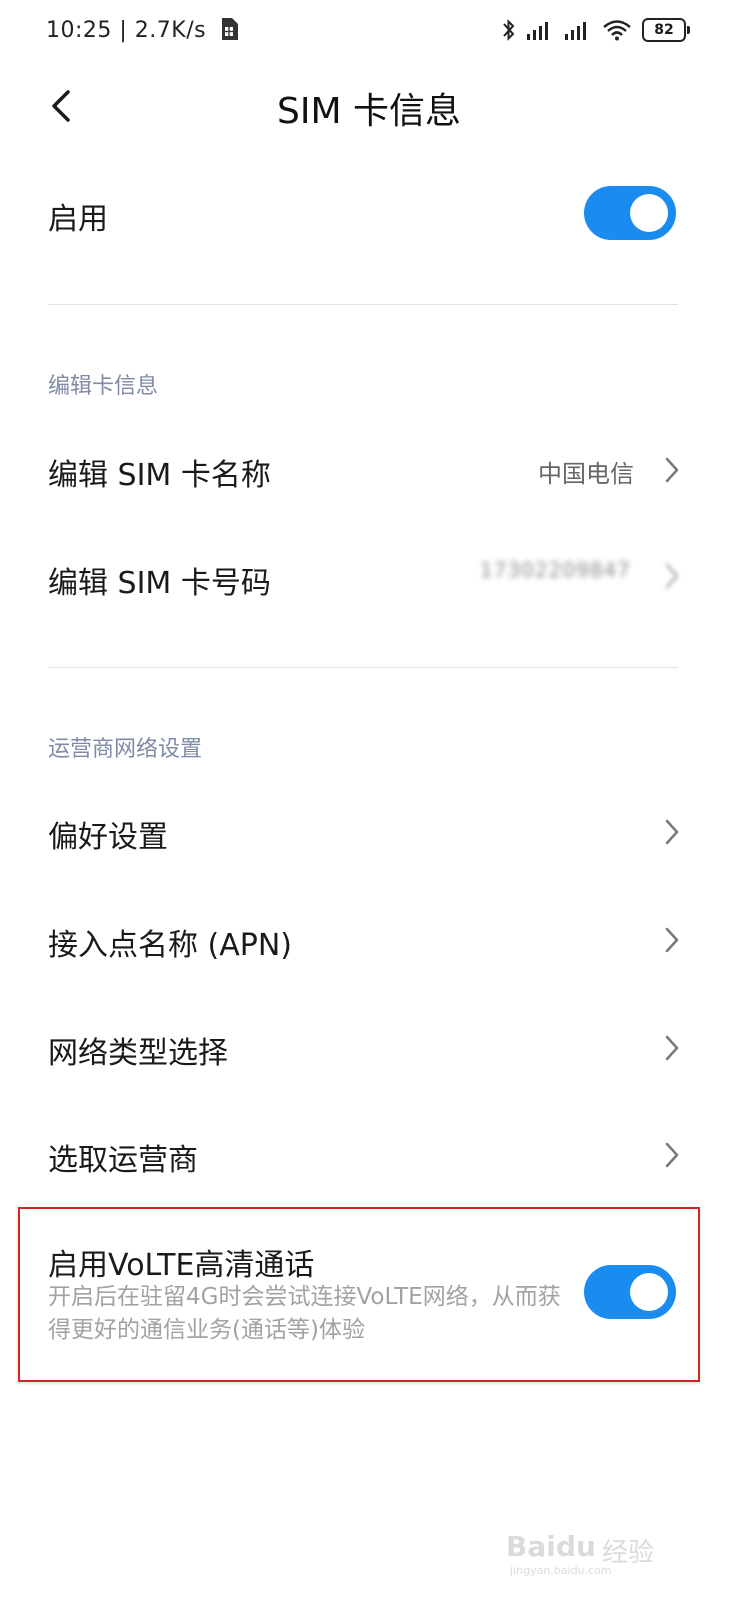 The image size is (738, 1600). I want to click on volte-toggle, so click(630, 1292).